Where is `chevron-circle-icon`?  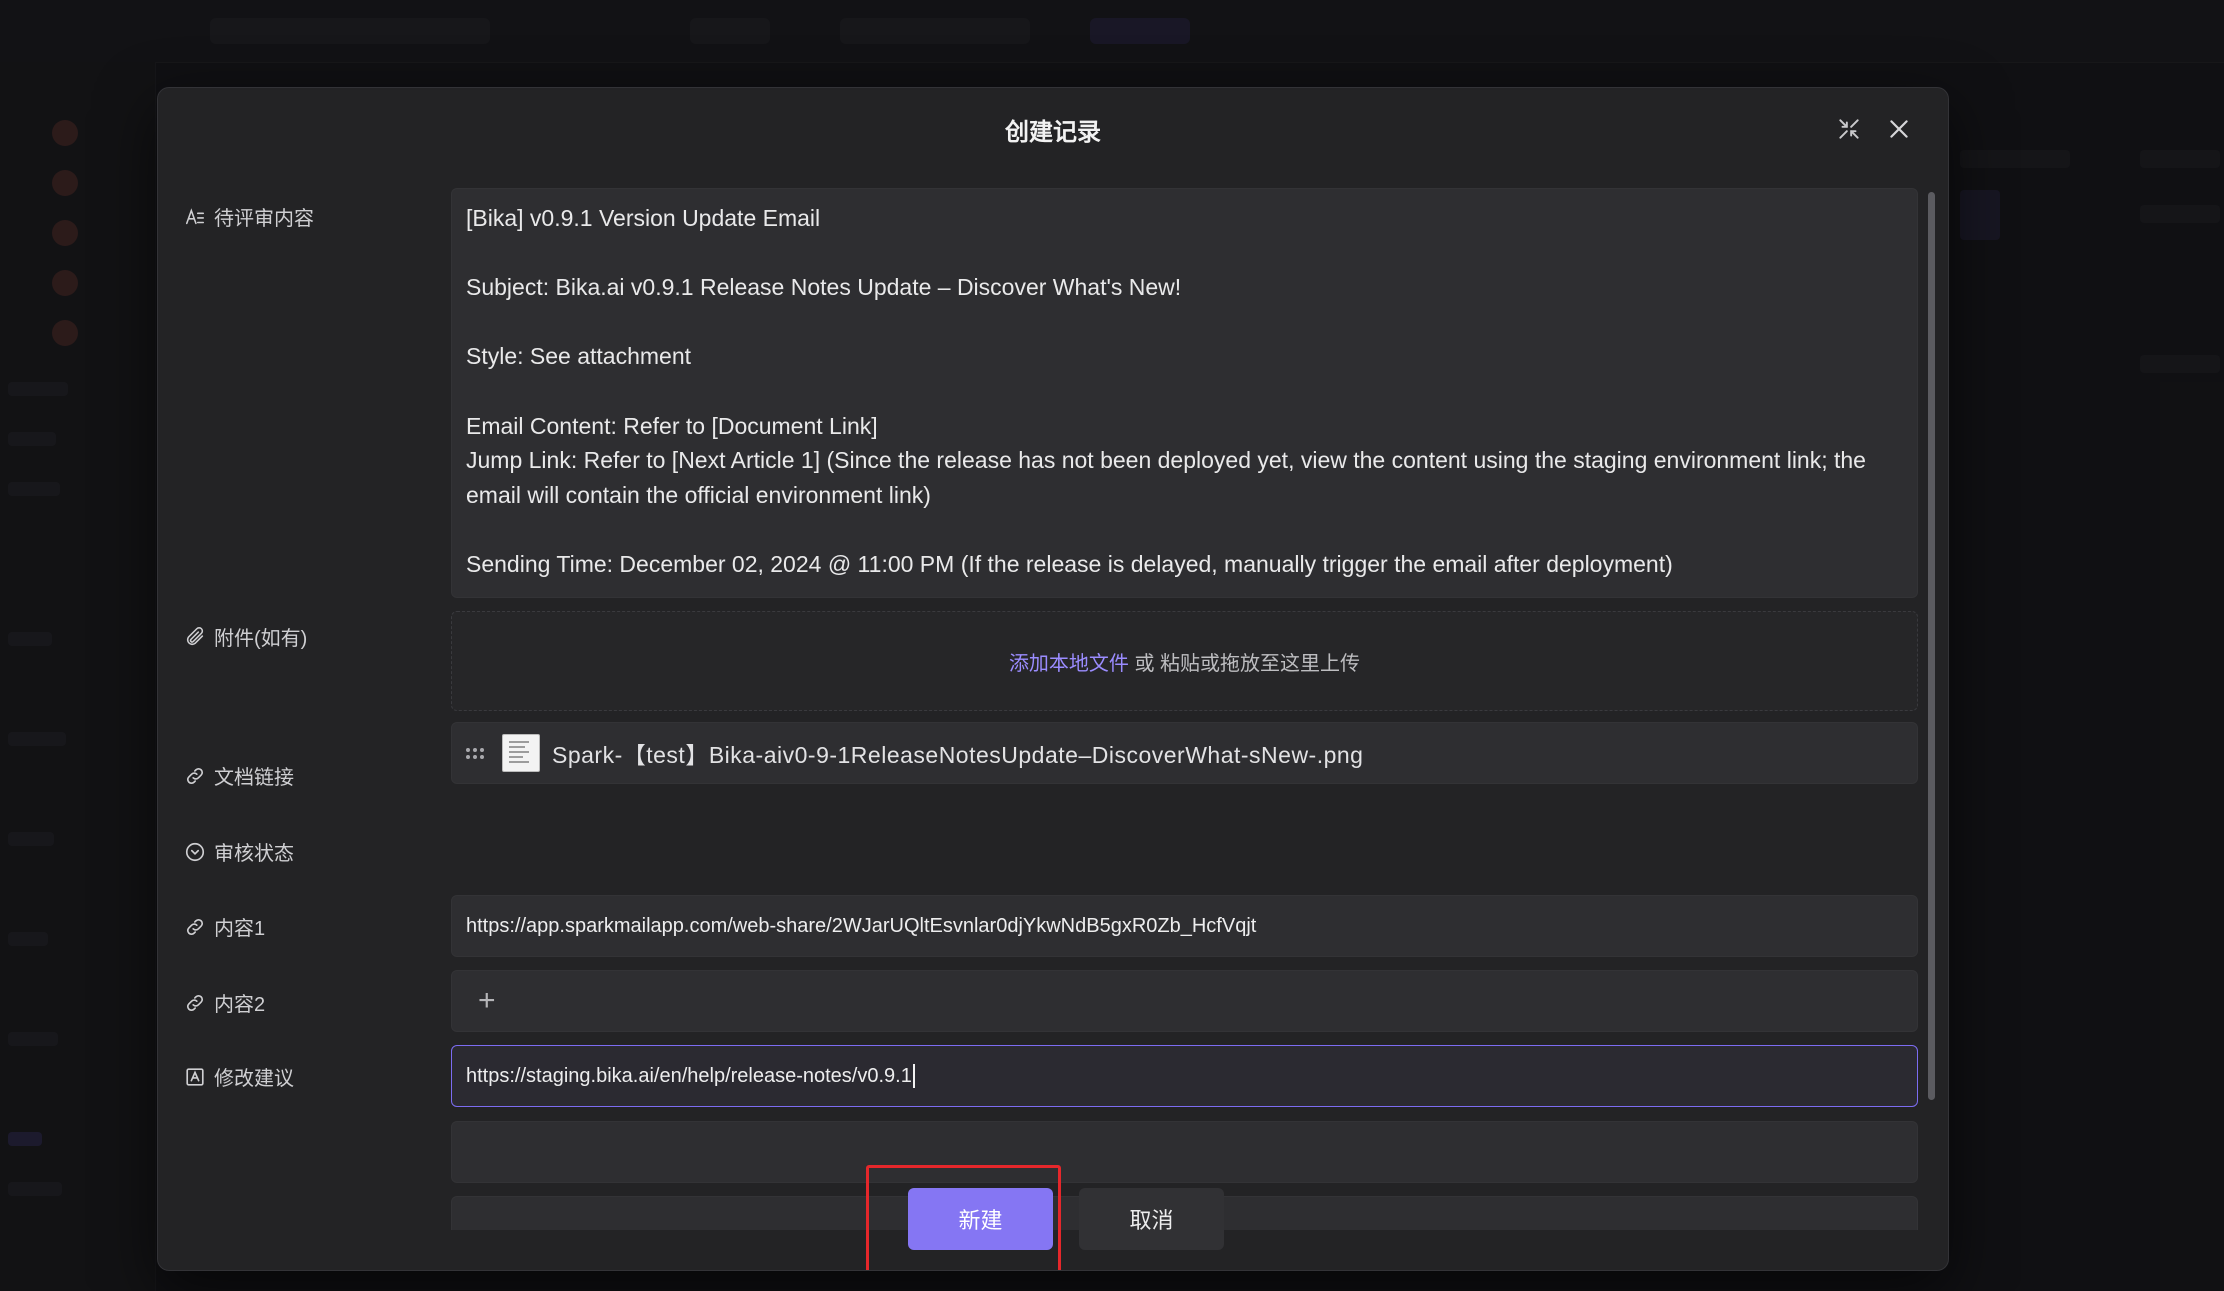 chevron-circle-icon is located at coordinates (195, 851).